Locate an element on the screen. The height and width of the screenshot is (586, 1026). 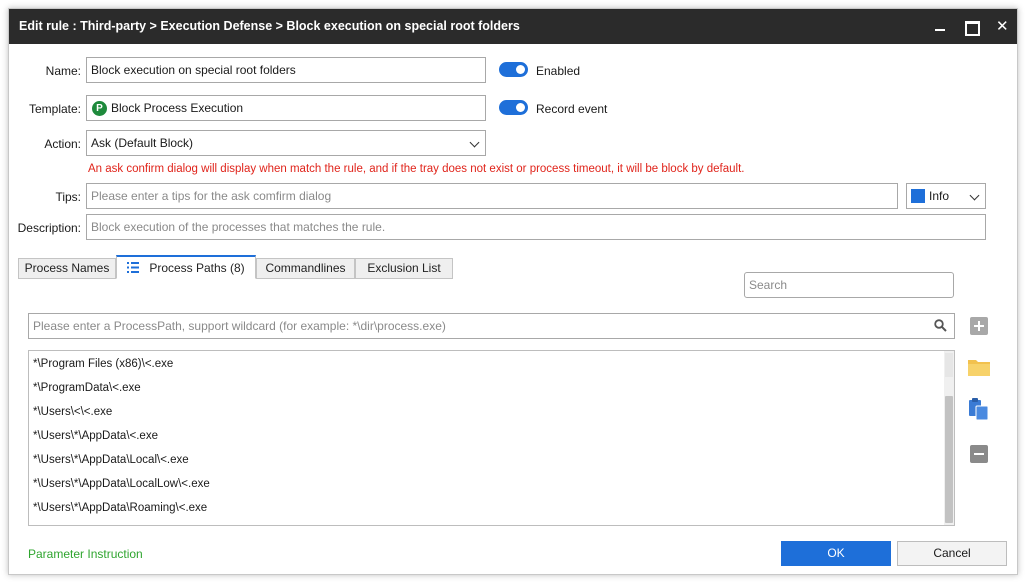
close-button: ✕ is located at coordinates (1001, 26).